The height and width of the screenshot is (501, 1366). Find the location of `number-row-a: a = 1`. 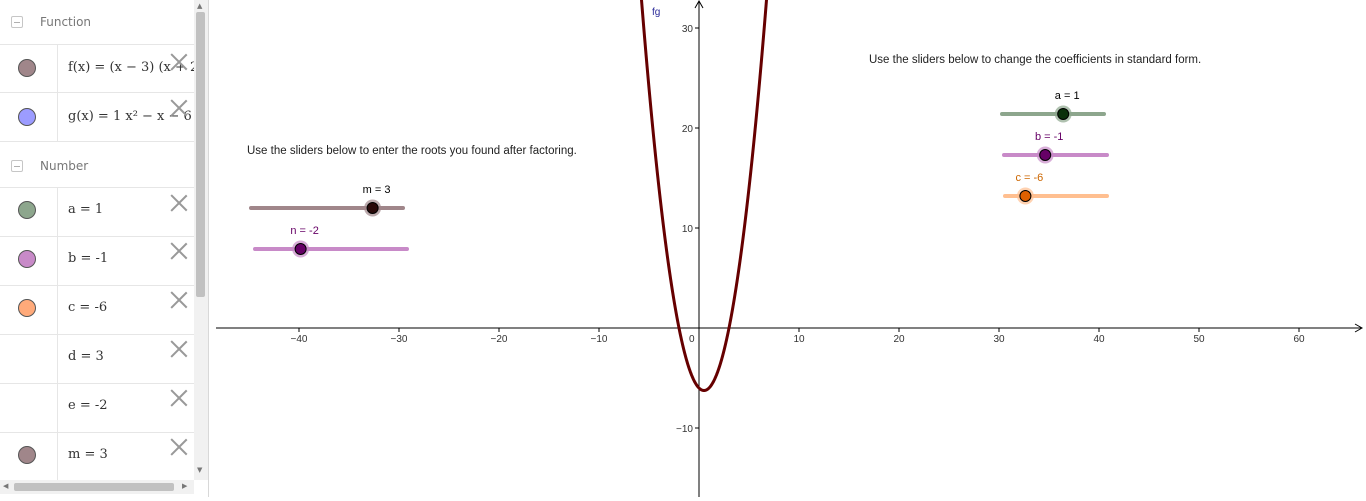

number-row-a: a = 1 is located at coordinates (97, 212).